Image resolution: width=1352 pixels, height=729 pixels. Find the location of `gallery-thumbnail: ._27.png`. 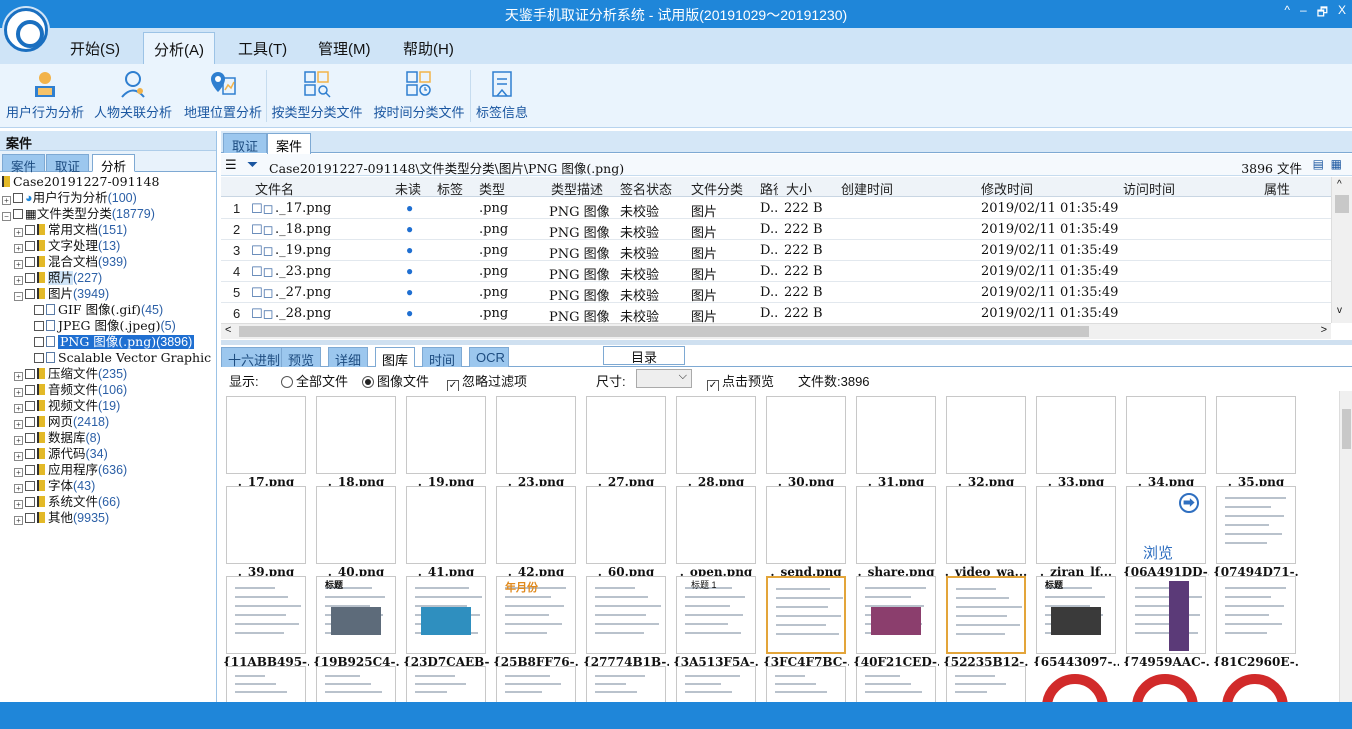

gallery-thumbnail: ._27.png is located at coordinates (626, 442).